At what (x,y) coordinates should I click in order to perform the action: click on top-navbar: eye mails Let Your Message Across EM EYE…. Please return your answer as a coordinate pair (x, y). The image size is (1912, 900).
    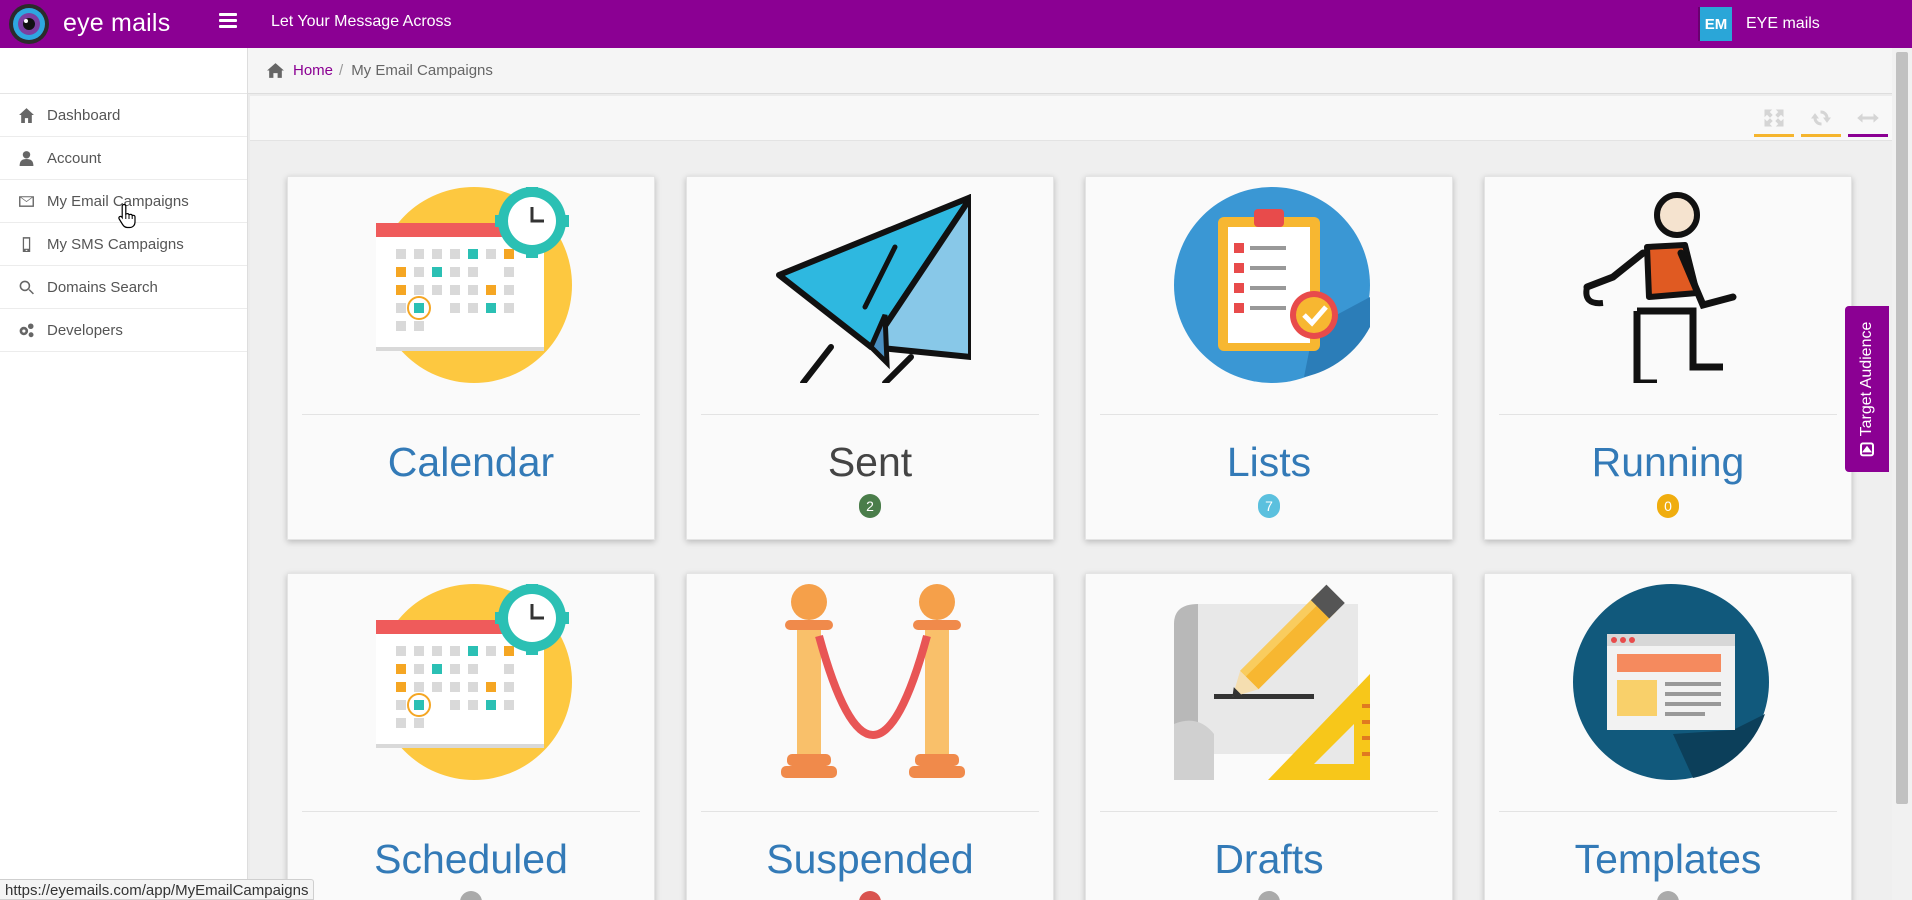
    Looking at the image, I should click on (956, 24).